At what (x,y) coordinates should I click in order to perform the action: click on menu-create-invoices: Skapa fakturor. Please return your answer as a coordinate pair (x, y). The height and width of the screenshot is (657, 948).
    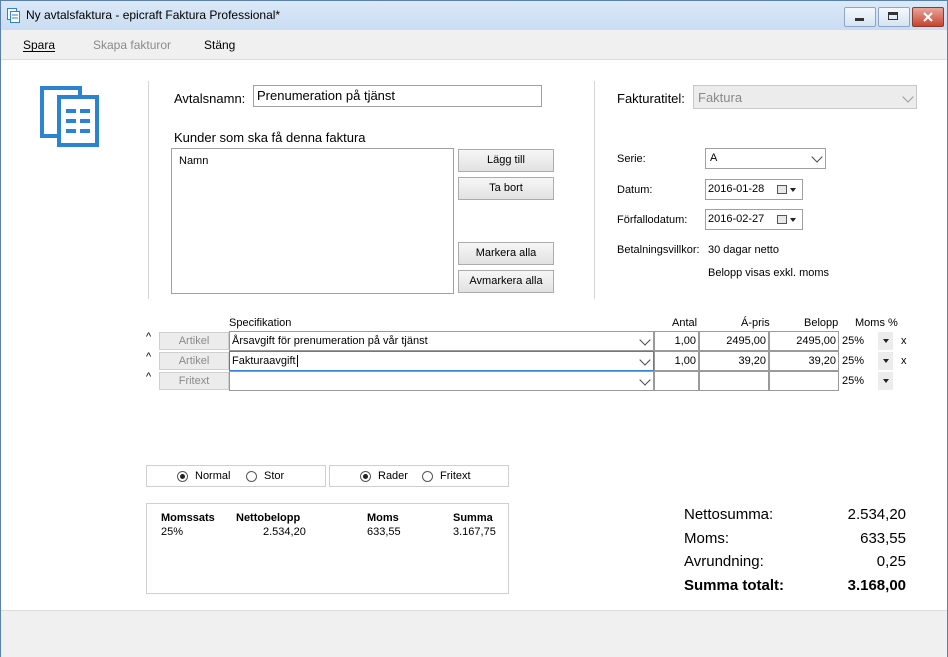
    Looking at the image, I should click on (132, 45).